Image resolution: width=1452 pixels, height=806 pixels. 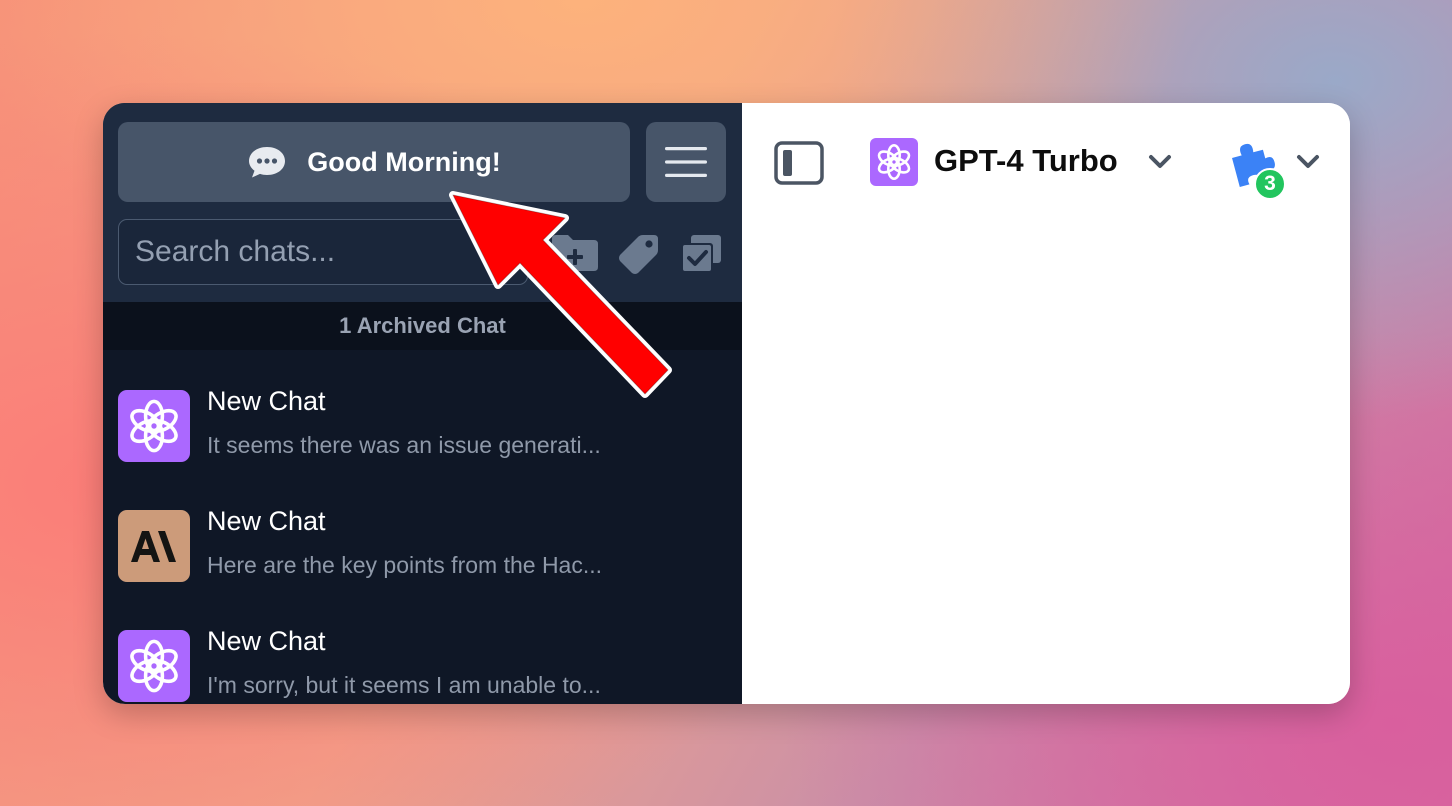 What do you see at coordinates (701, 254) in the screenshot?
I see `select-multiple-icon` at bounding box center [701, 254].